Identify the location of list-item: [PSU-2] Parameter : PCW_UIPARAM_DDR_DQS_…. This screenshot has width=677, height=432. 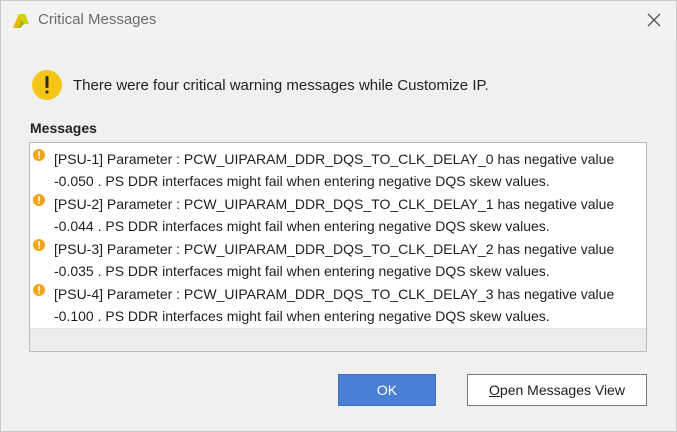
(338, 211).